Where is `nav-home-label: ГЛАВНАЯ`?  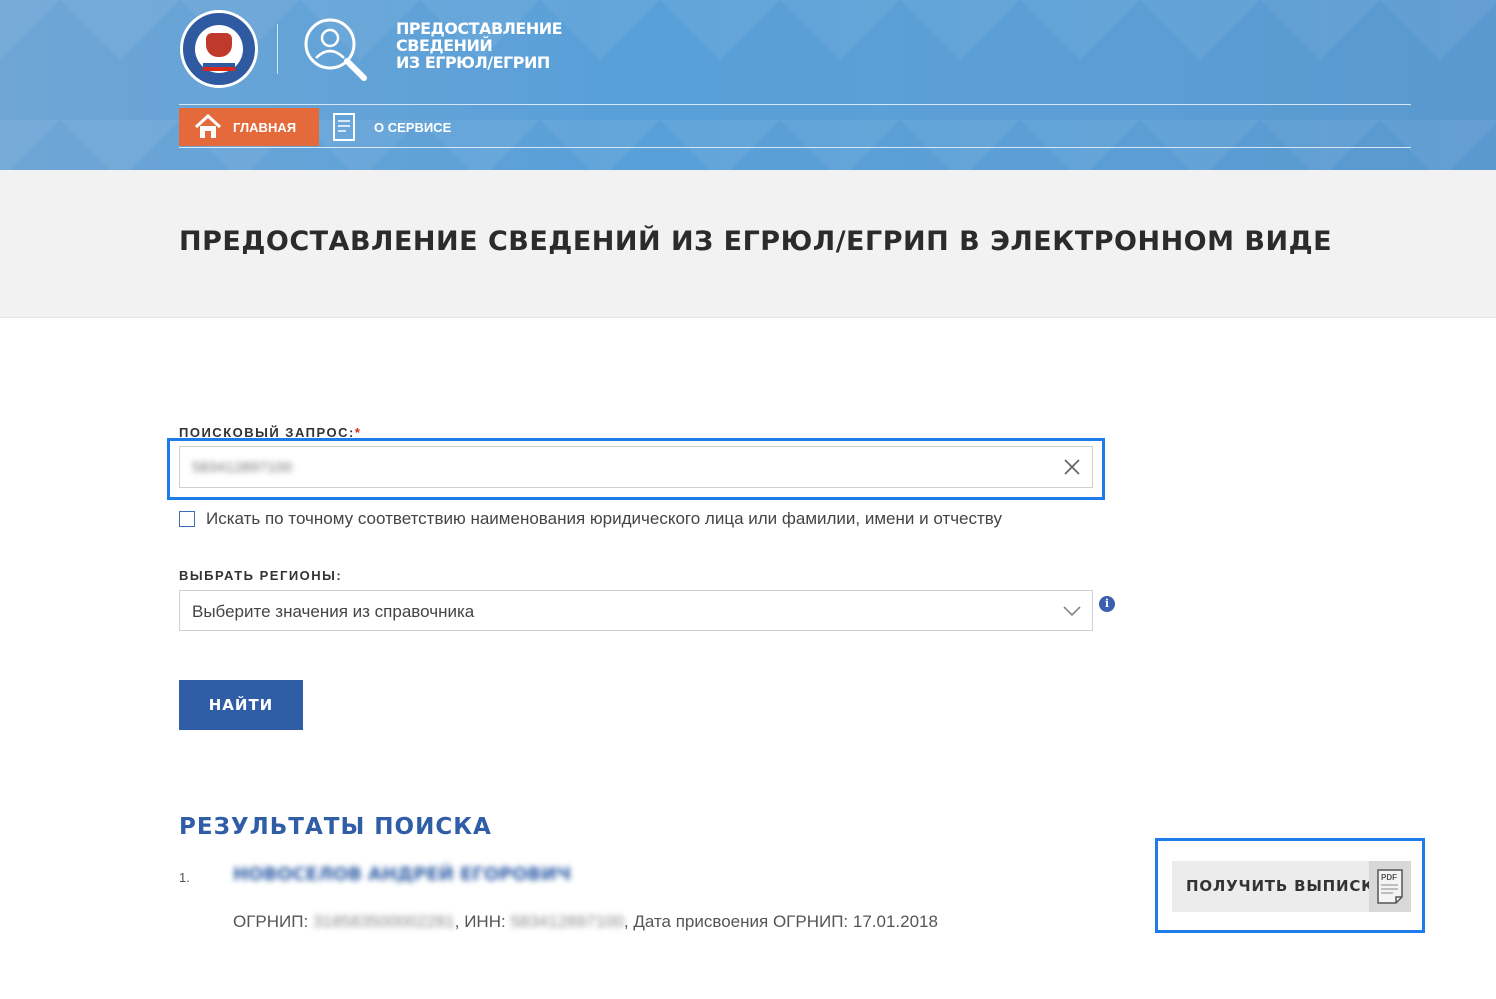 nav-home-label: ГЛАВНАЯ is located at coordinates (265, 127).